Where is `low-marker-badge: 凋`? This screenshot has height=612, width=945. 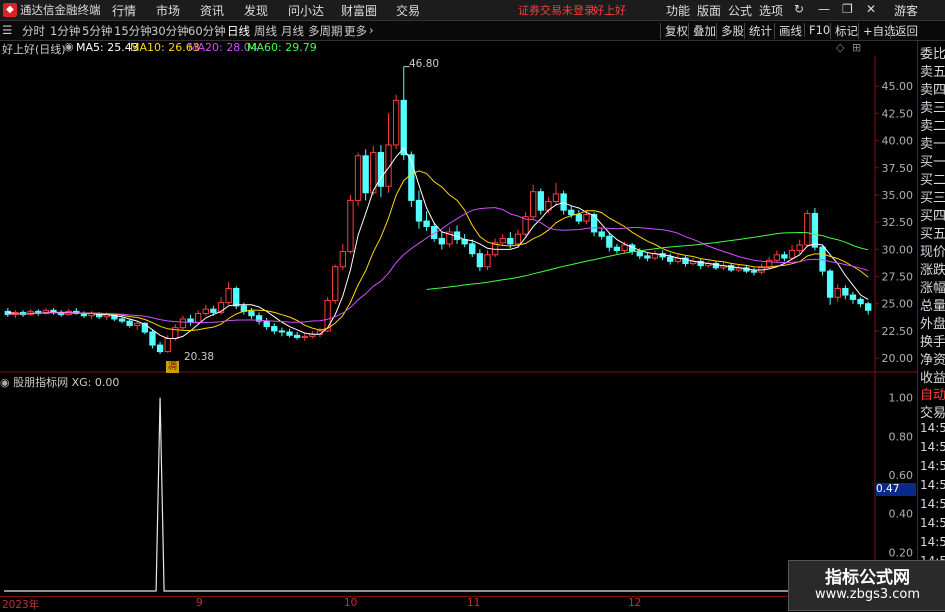 low-marker-badge: 凋 is located at coordinates (172, 367).